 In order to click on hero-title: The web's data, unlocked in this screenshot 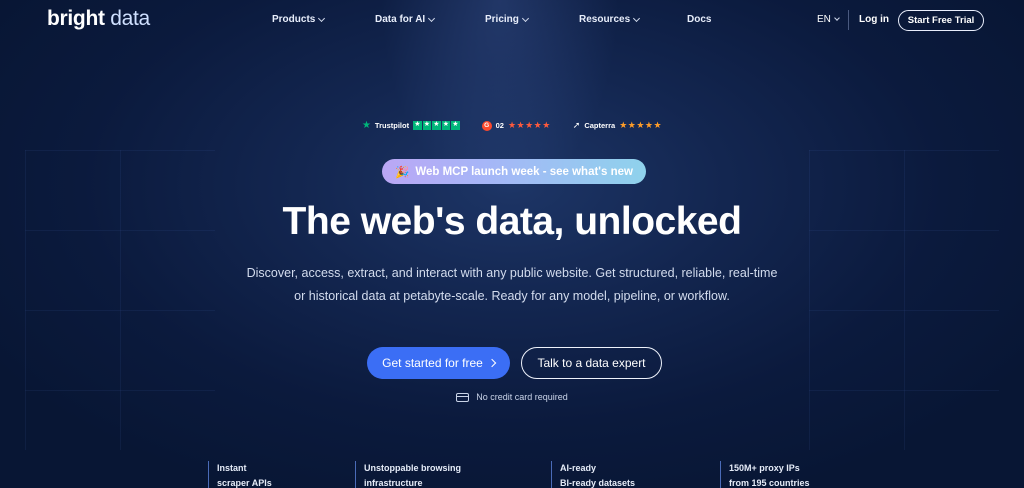, I will do `click(512, 221)`.